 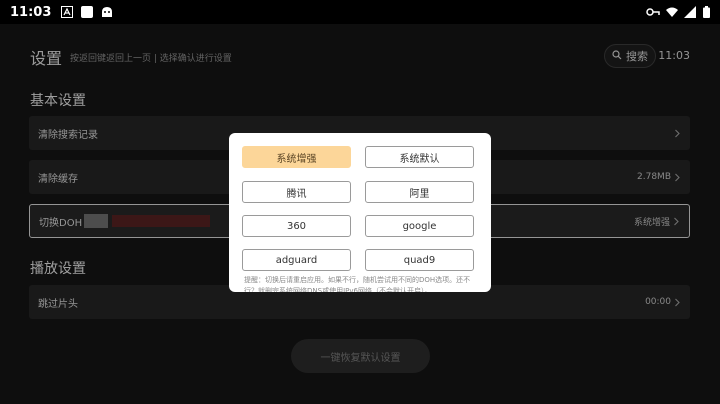 What do you see at coordinates (419, 226) in the screenshot?
I see `doh-option-google: google` at bounding box center [419, 226].